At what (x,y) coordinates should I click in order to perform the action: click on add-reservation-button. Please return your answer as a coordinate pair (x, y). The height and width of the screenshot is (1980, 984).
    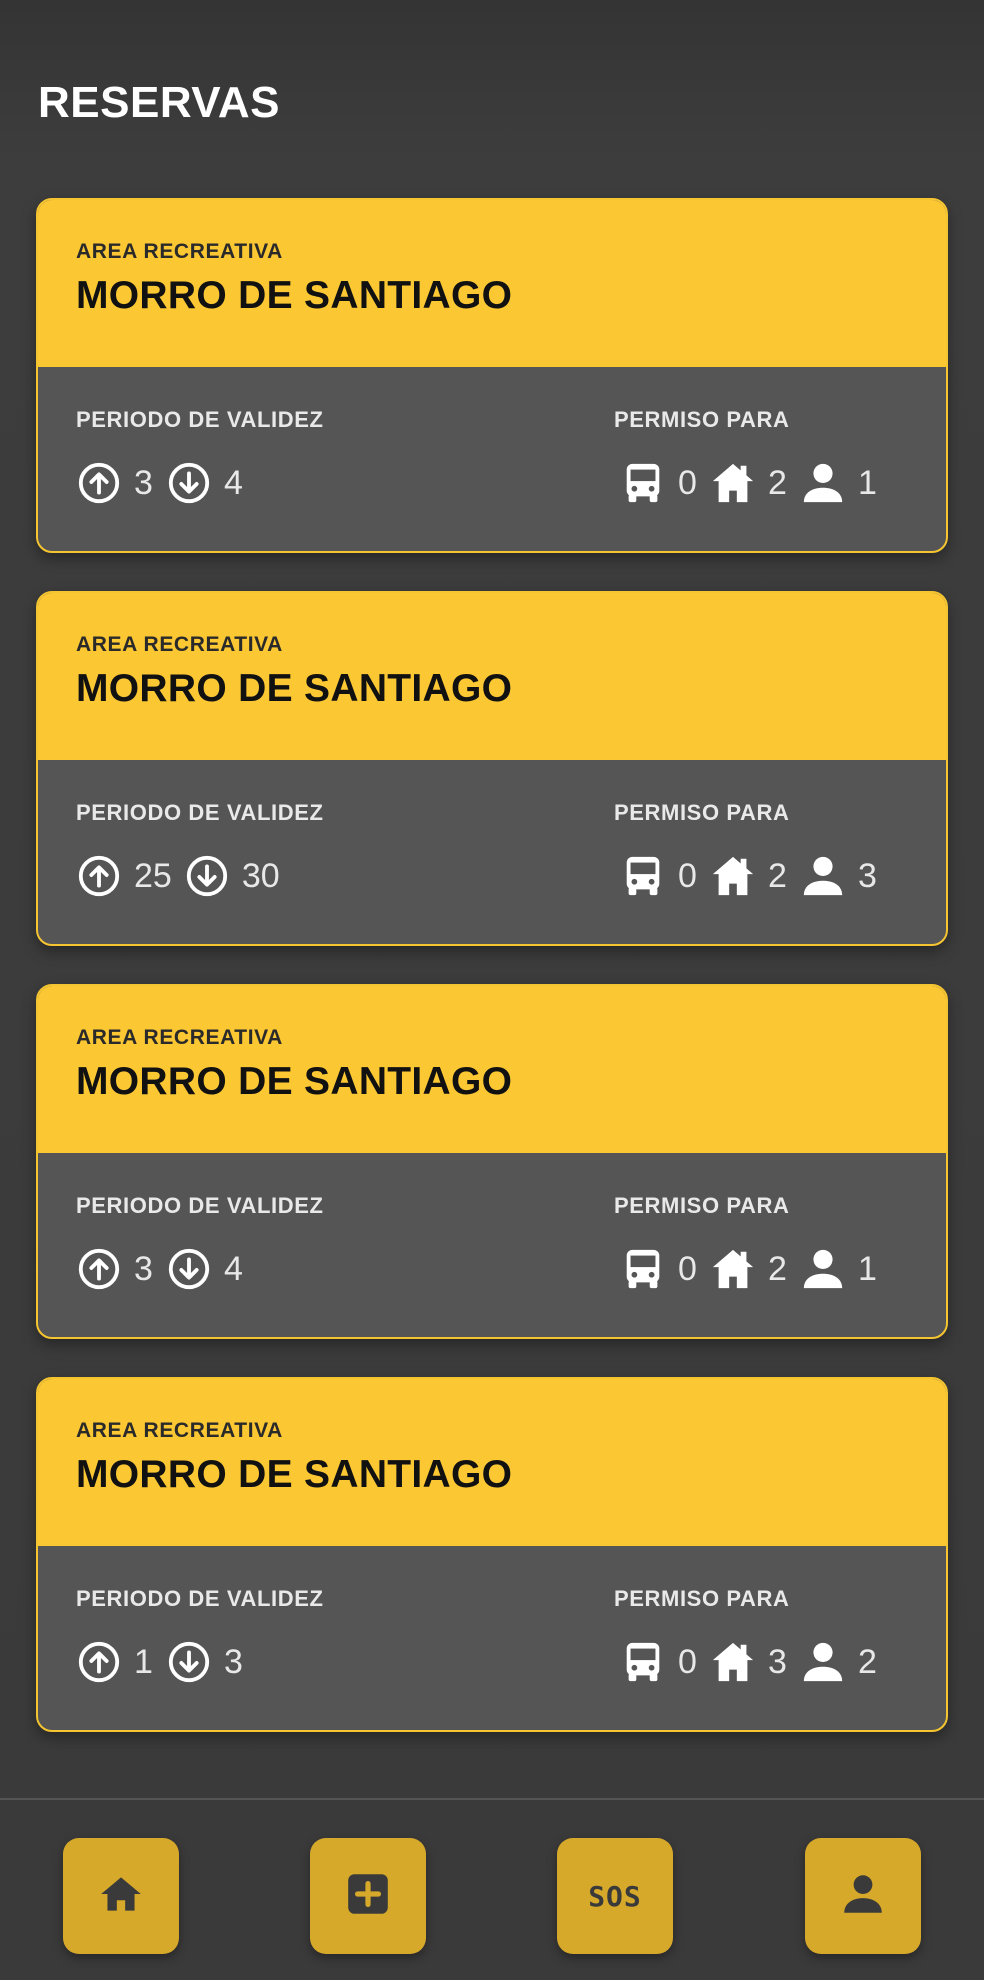
    Looking at the image, I should click on (368, 1896).